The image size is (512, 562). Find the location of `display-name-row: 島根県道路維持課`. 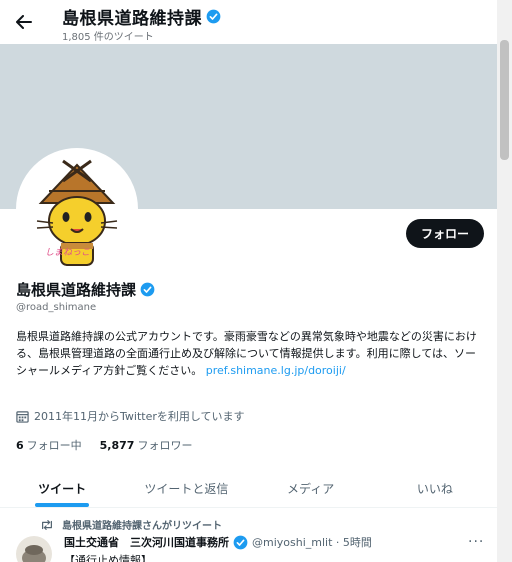

display-name-row: 島根県道路維持課 is located at coordinates (85, 289).